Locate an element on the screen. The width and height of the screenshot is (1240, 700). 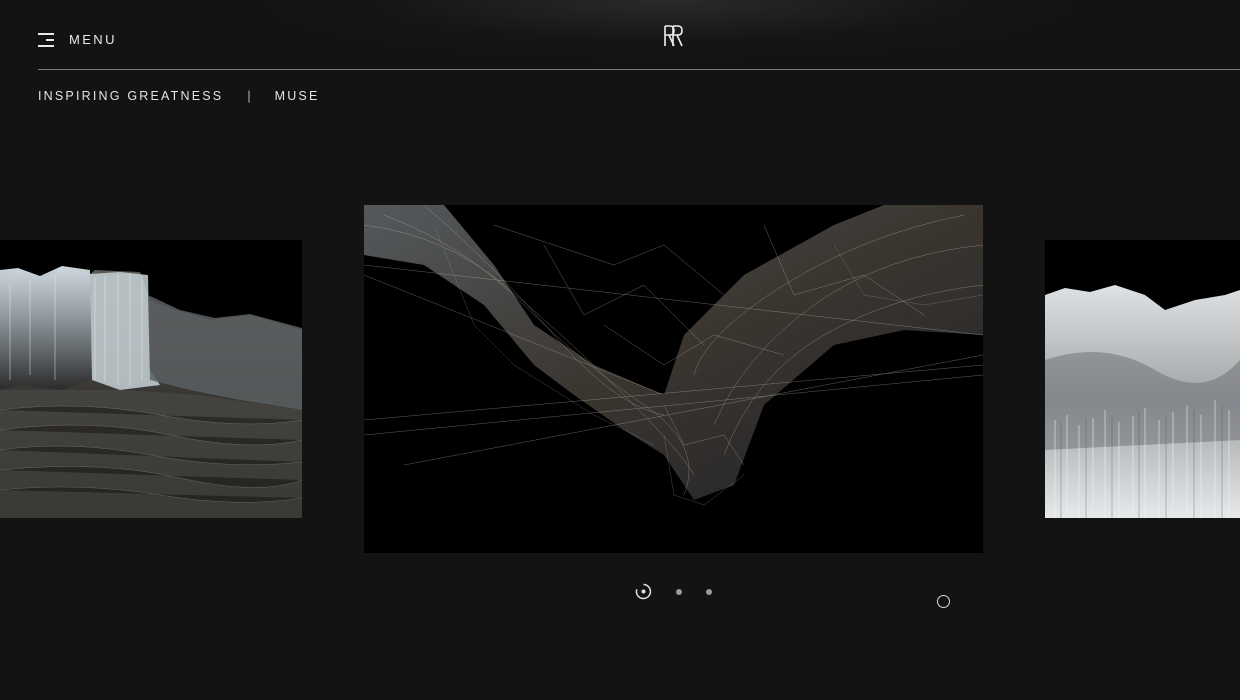
menu-button: MENU is located at coordinates (77, 39).